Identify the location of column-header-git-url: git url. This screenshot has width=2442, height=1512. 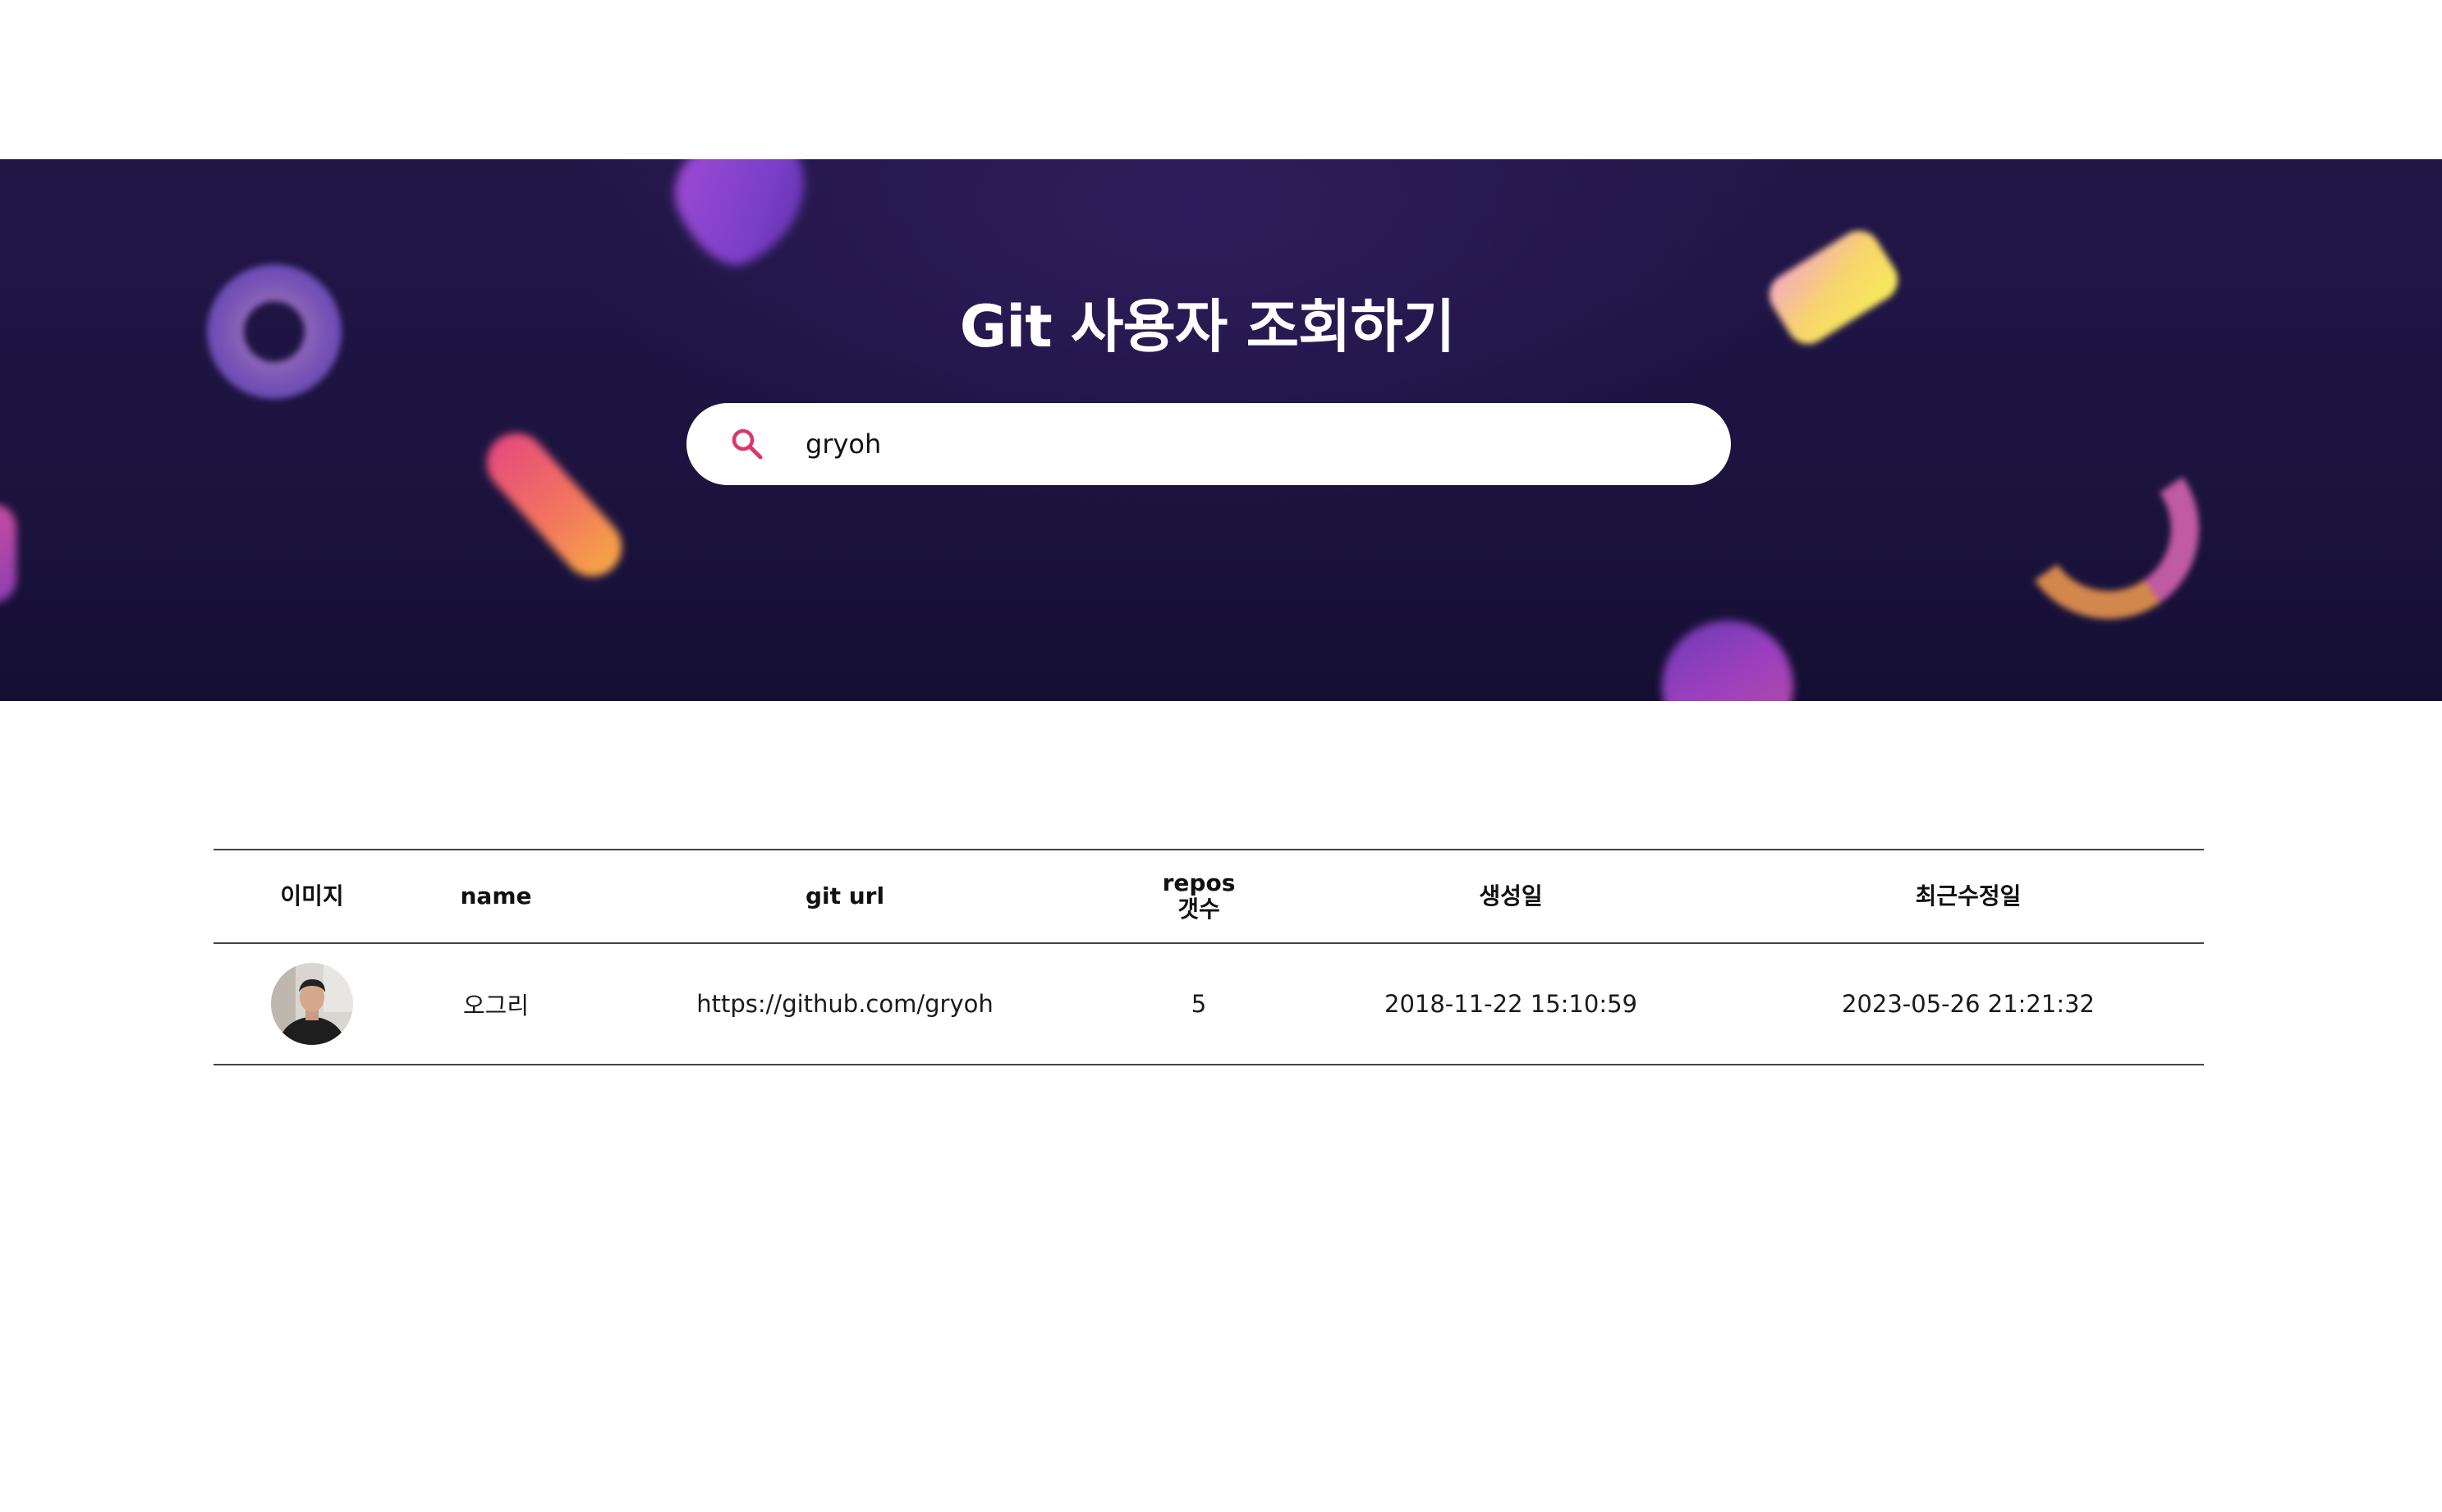
(845, 895).